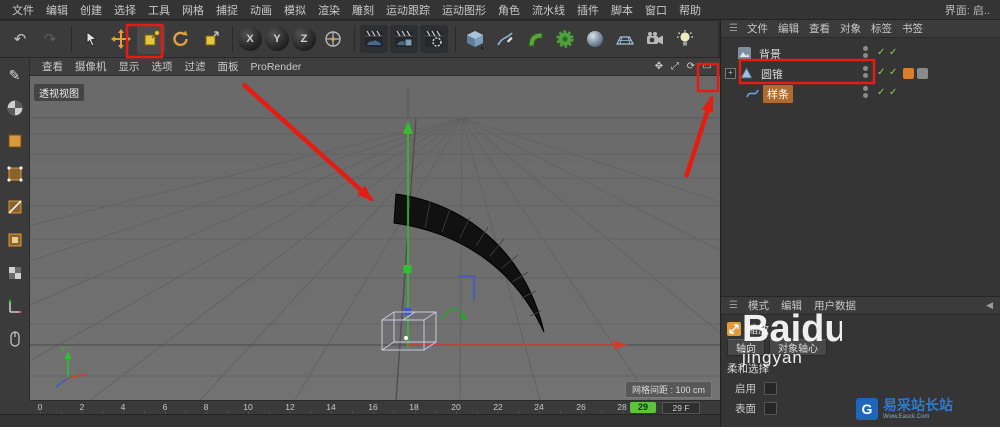  Describe the element at coordinates (625, 39) in the screenshot. I see `floor-icon` at that location.